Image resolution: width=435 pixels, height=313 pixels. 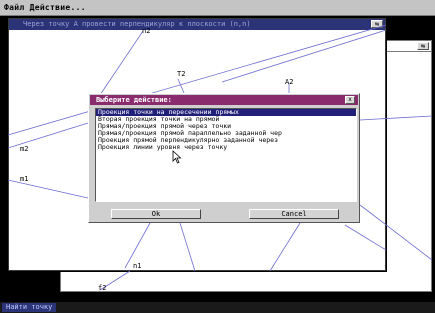 I want to click on list-item: Проекция точки на пересечении прямых, so click(x=226, y=112).